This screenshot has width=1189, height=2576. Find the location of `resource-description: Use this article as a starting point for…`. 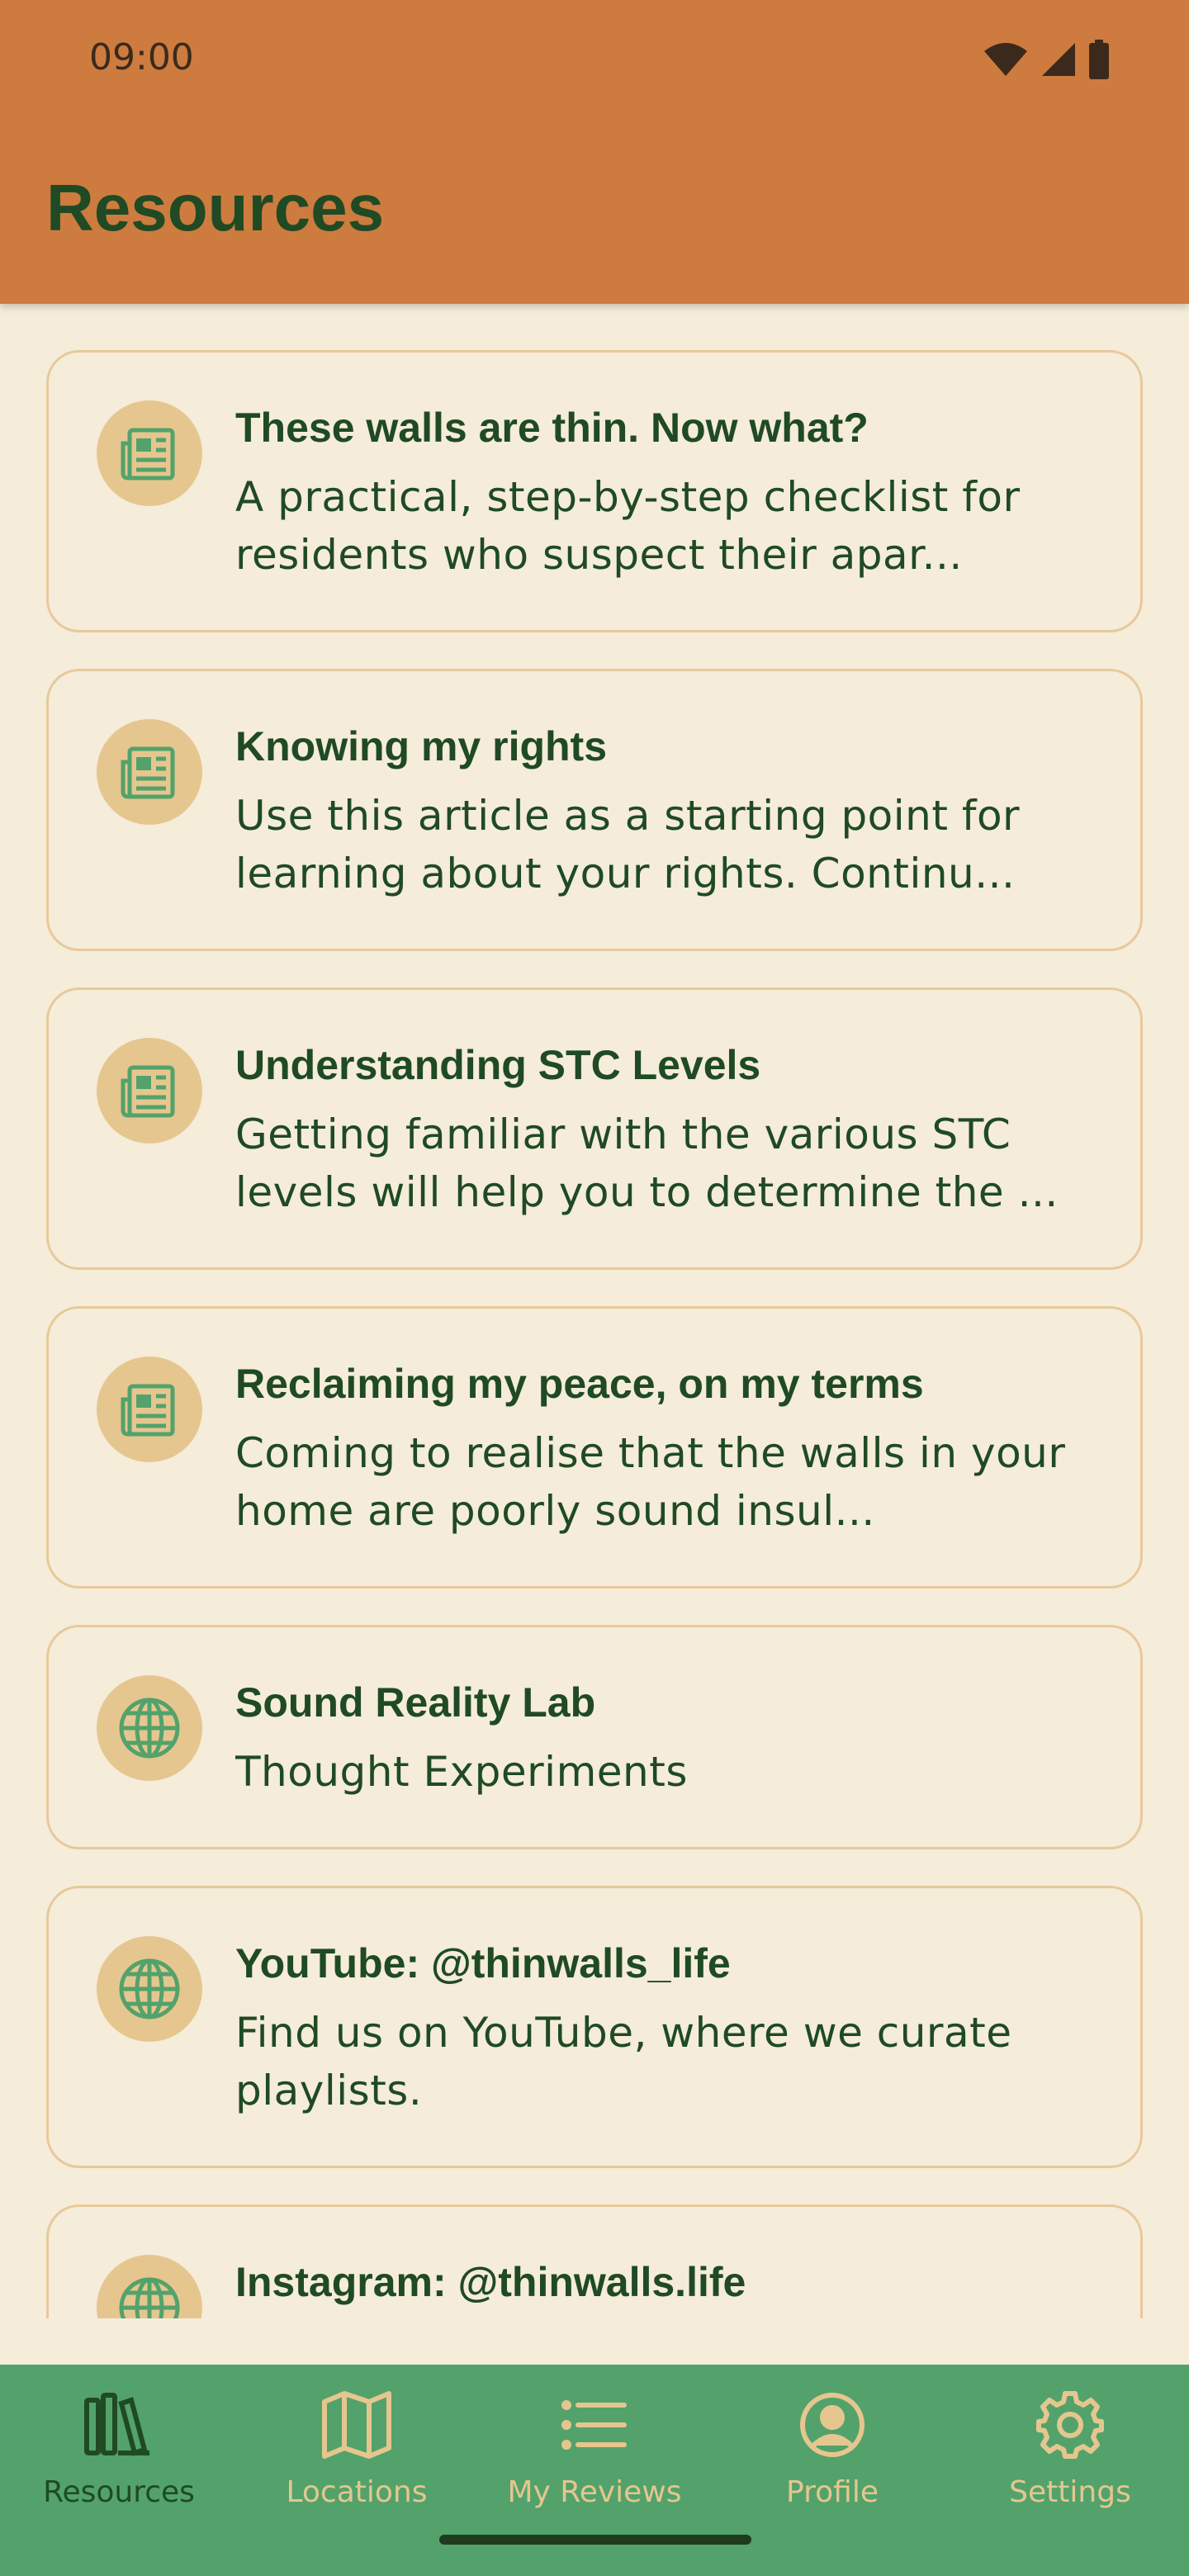

resource-description: Use this article as a starting point for… is located at coordinates (628, 844).